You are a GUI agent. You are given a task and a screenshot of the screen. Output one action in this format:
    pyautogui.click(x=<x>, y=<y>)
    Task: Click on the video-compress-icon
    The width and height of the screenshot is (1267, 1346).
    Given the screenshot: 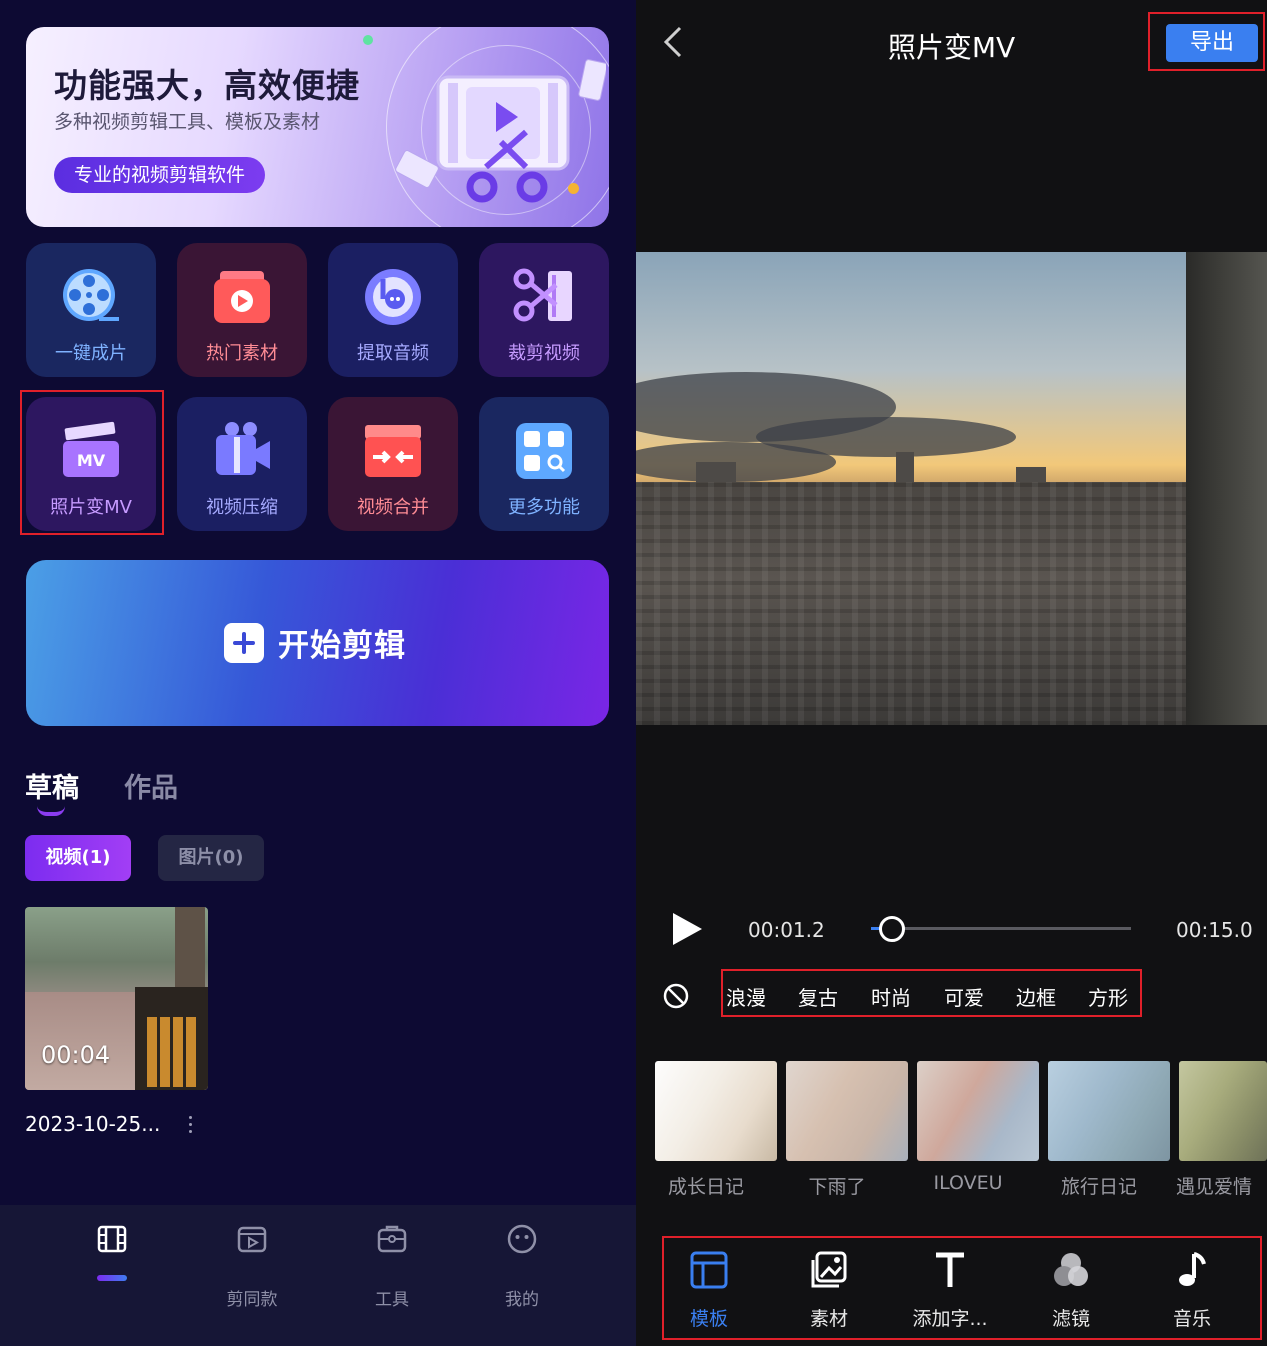 What is the action you would take?
    pyautogui.click(x=243, y=448)
    